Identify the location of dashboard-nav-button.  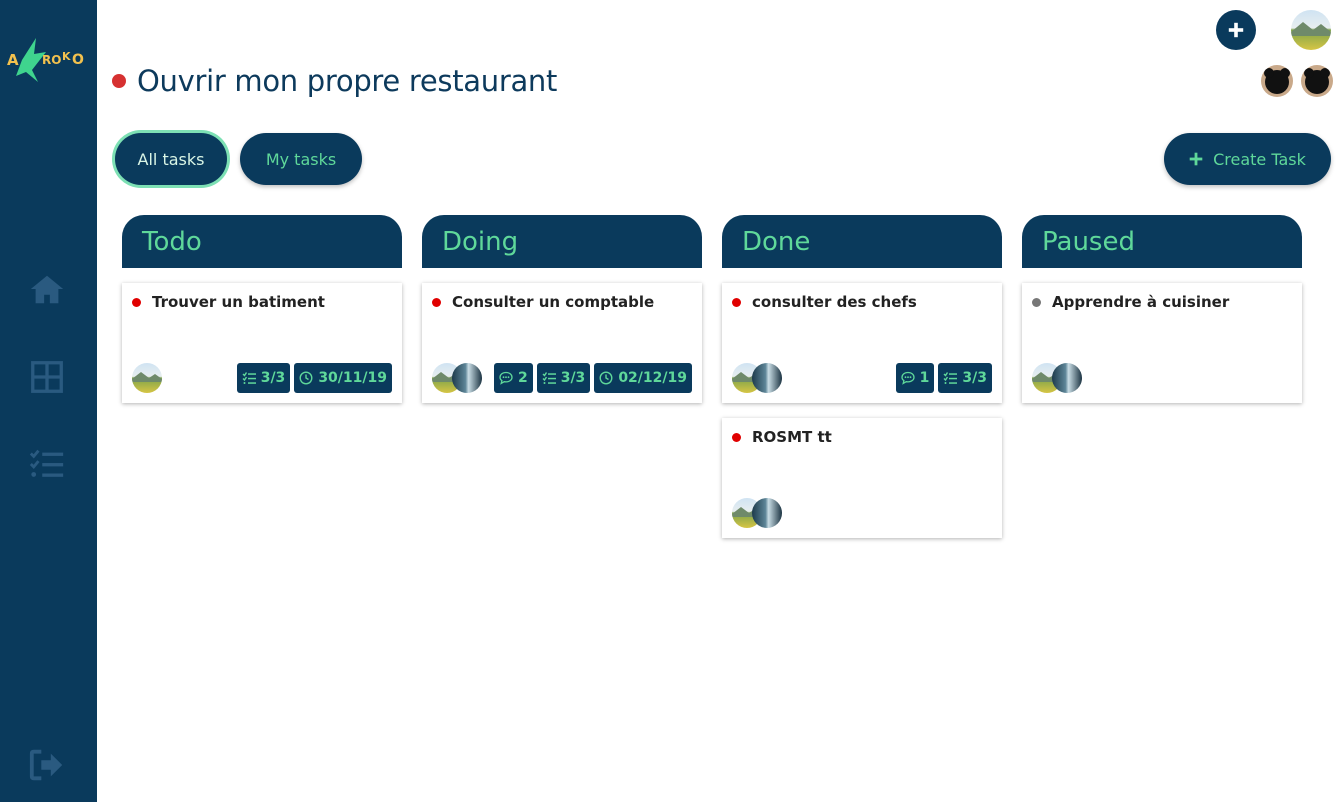
(47, 377).